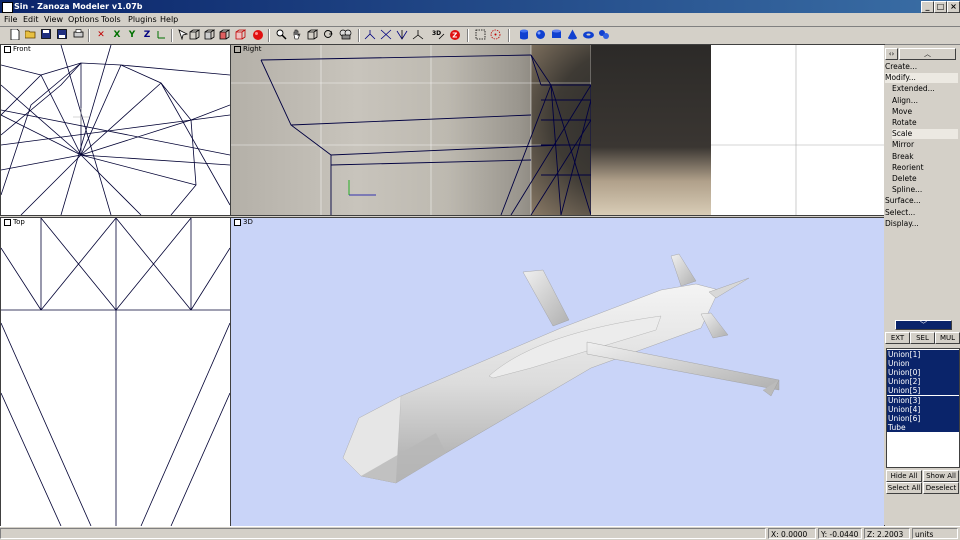  Describe the element at coordinates (556, 35) in the screenshot. I see `tube-icon` at that location.